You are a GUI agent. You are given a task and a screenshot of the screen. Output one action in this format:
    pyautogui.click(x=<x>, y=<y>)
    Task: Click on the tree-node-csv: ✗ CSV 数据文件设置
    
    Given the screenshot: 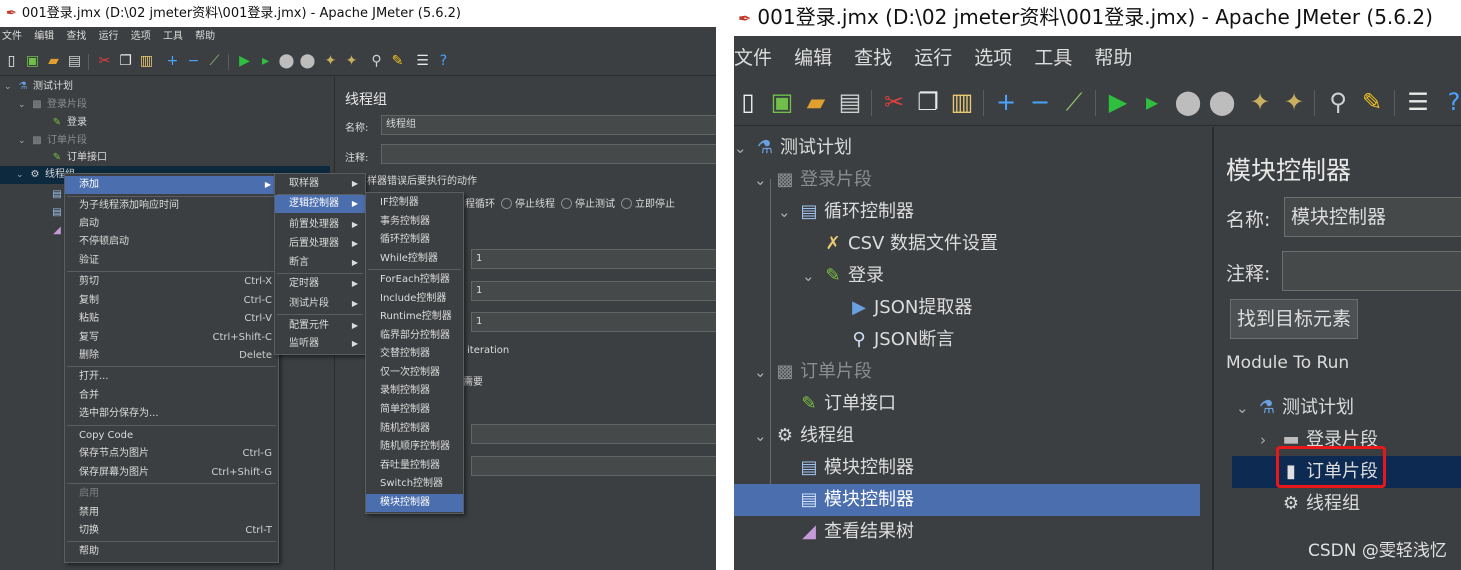 What is the action you would take?
    pyautogui.click(x=910, y=244)
    